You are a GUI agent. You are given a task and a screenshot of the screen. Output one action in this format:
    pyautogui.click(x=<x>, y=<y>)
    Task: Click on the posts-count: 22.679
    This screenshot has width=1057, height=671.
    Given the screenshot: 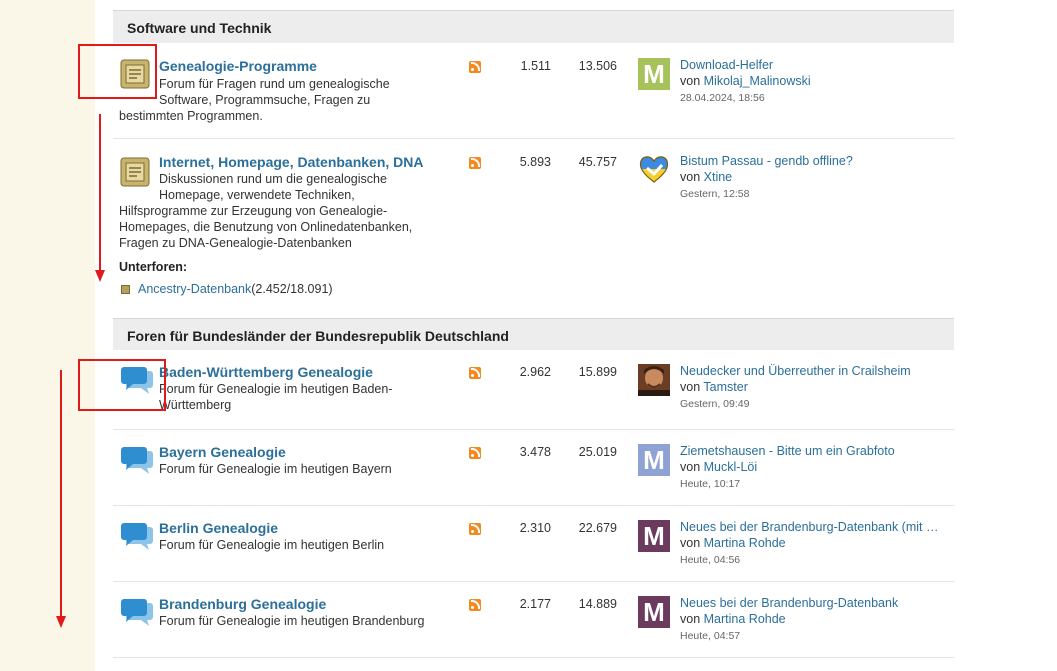 What is the action you would take?
    pyautogui.click(x=597, y=528)
    